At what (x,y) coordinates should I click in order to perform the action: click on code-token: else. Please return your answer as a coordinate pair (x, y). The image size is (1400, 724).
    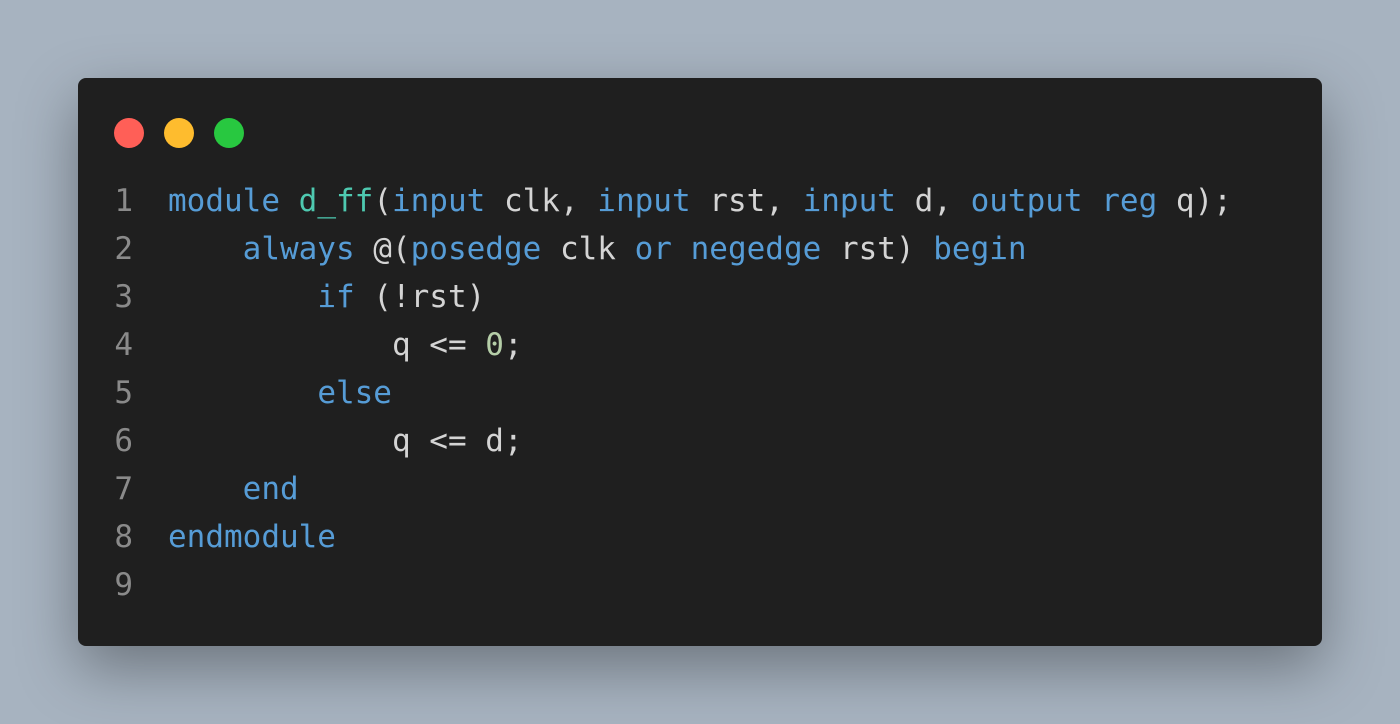
    Looking at the image, I should click on (354, 393).